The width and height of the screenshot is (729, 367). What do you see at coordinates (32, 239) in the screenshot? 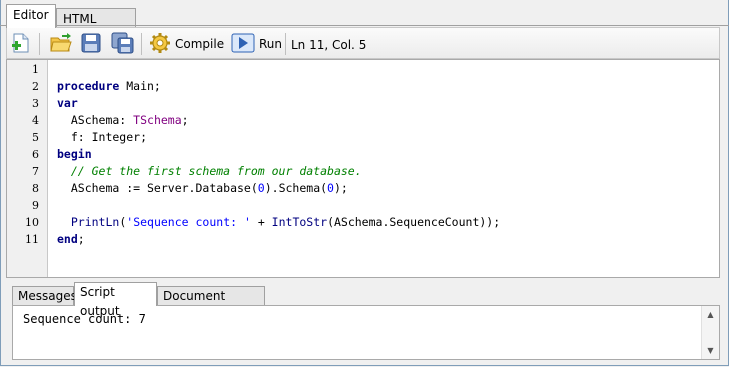
I see `line-number: 11` at bounding box center [32, 239].